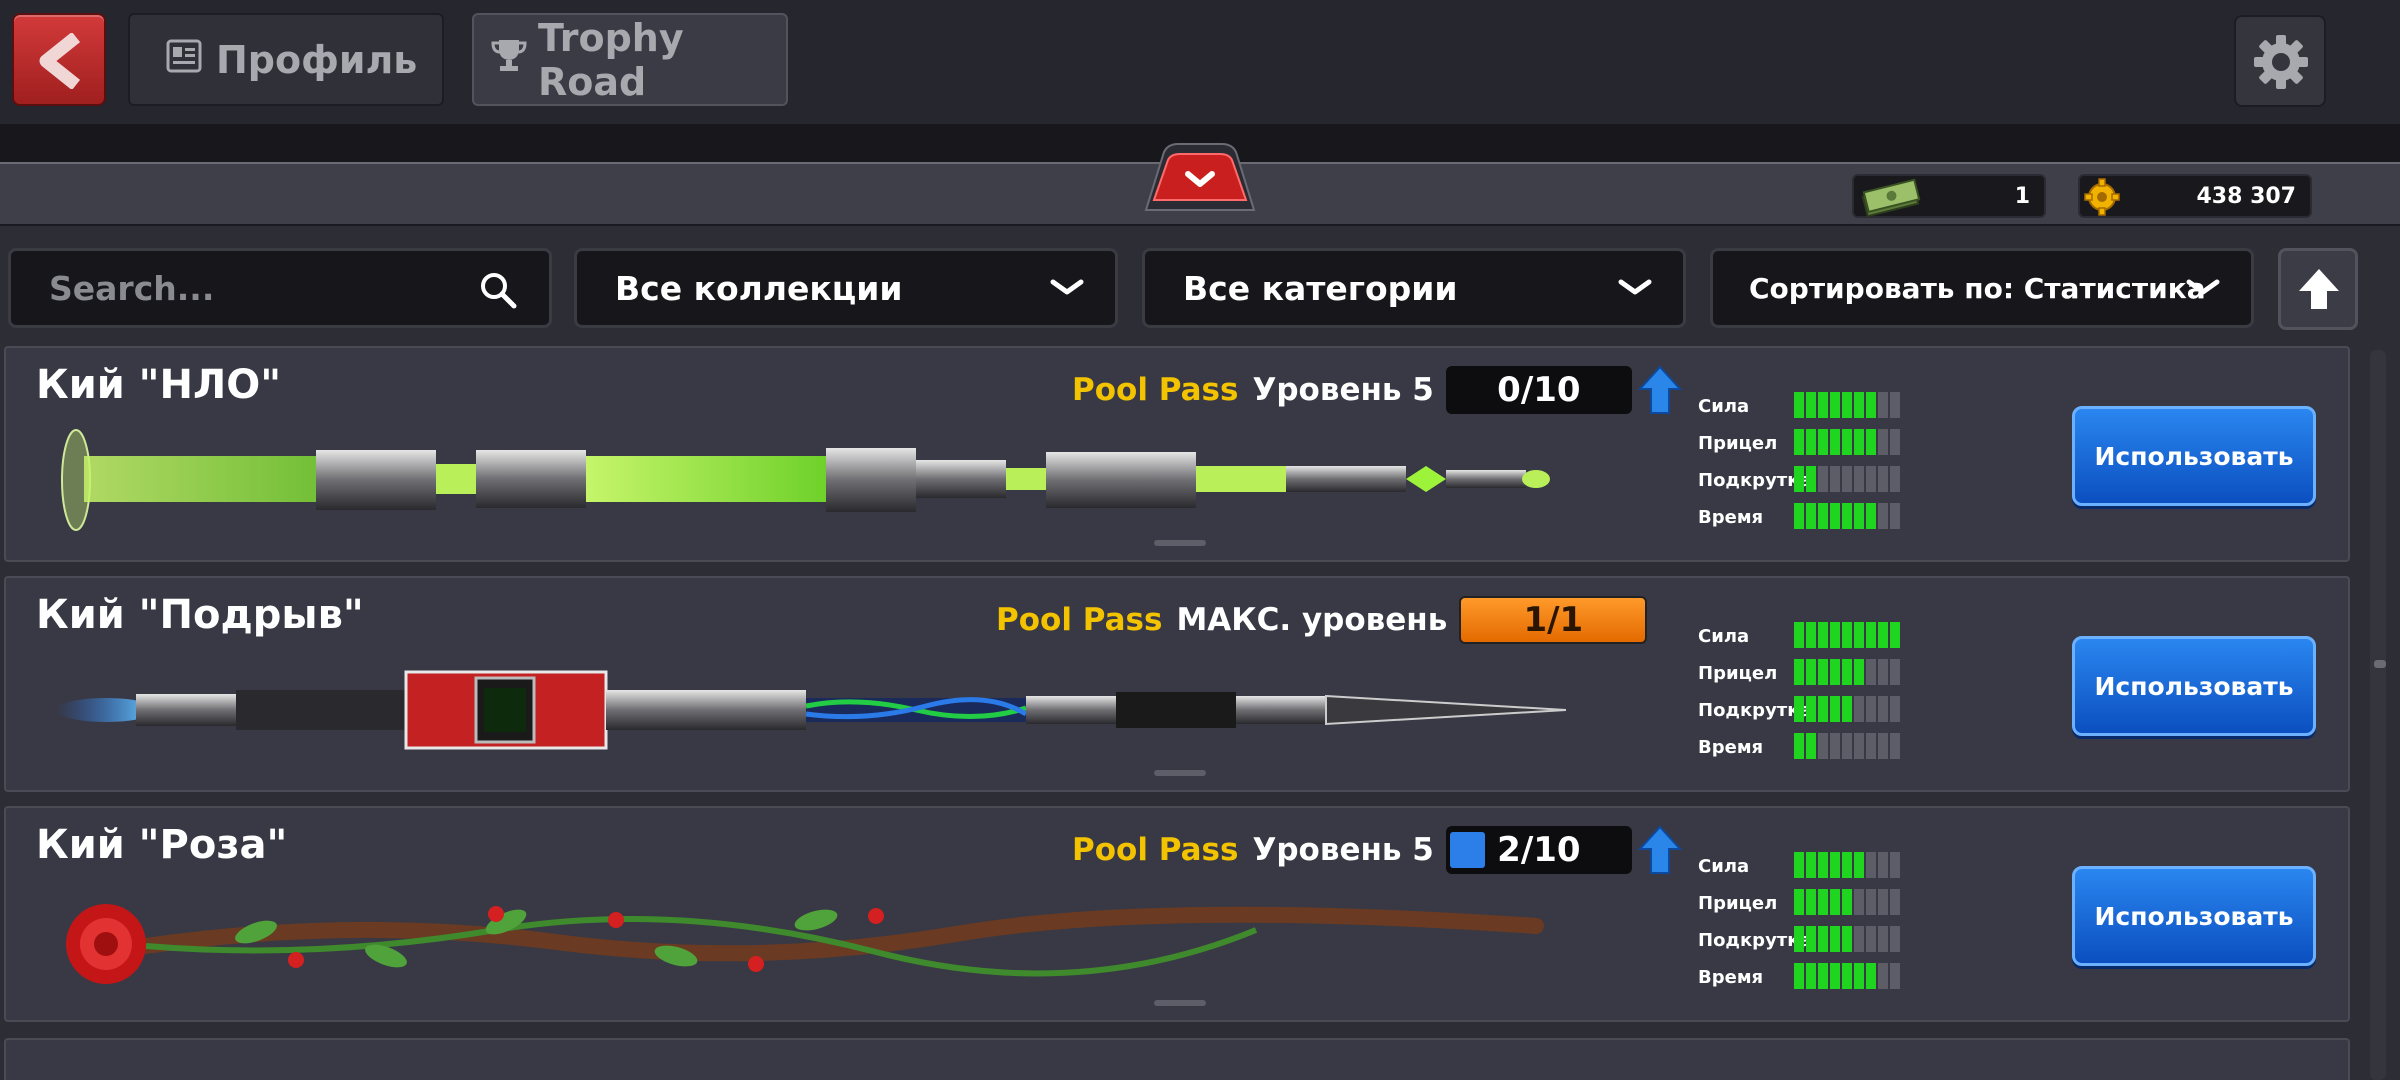 The width and height of the screenshot is (2400, 1080). I want to click on category-select-value: Все категории, so click(1320, 288).